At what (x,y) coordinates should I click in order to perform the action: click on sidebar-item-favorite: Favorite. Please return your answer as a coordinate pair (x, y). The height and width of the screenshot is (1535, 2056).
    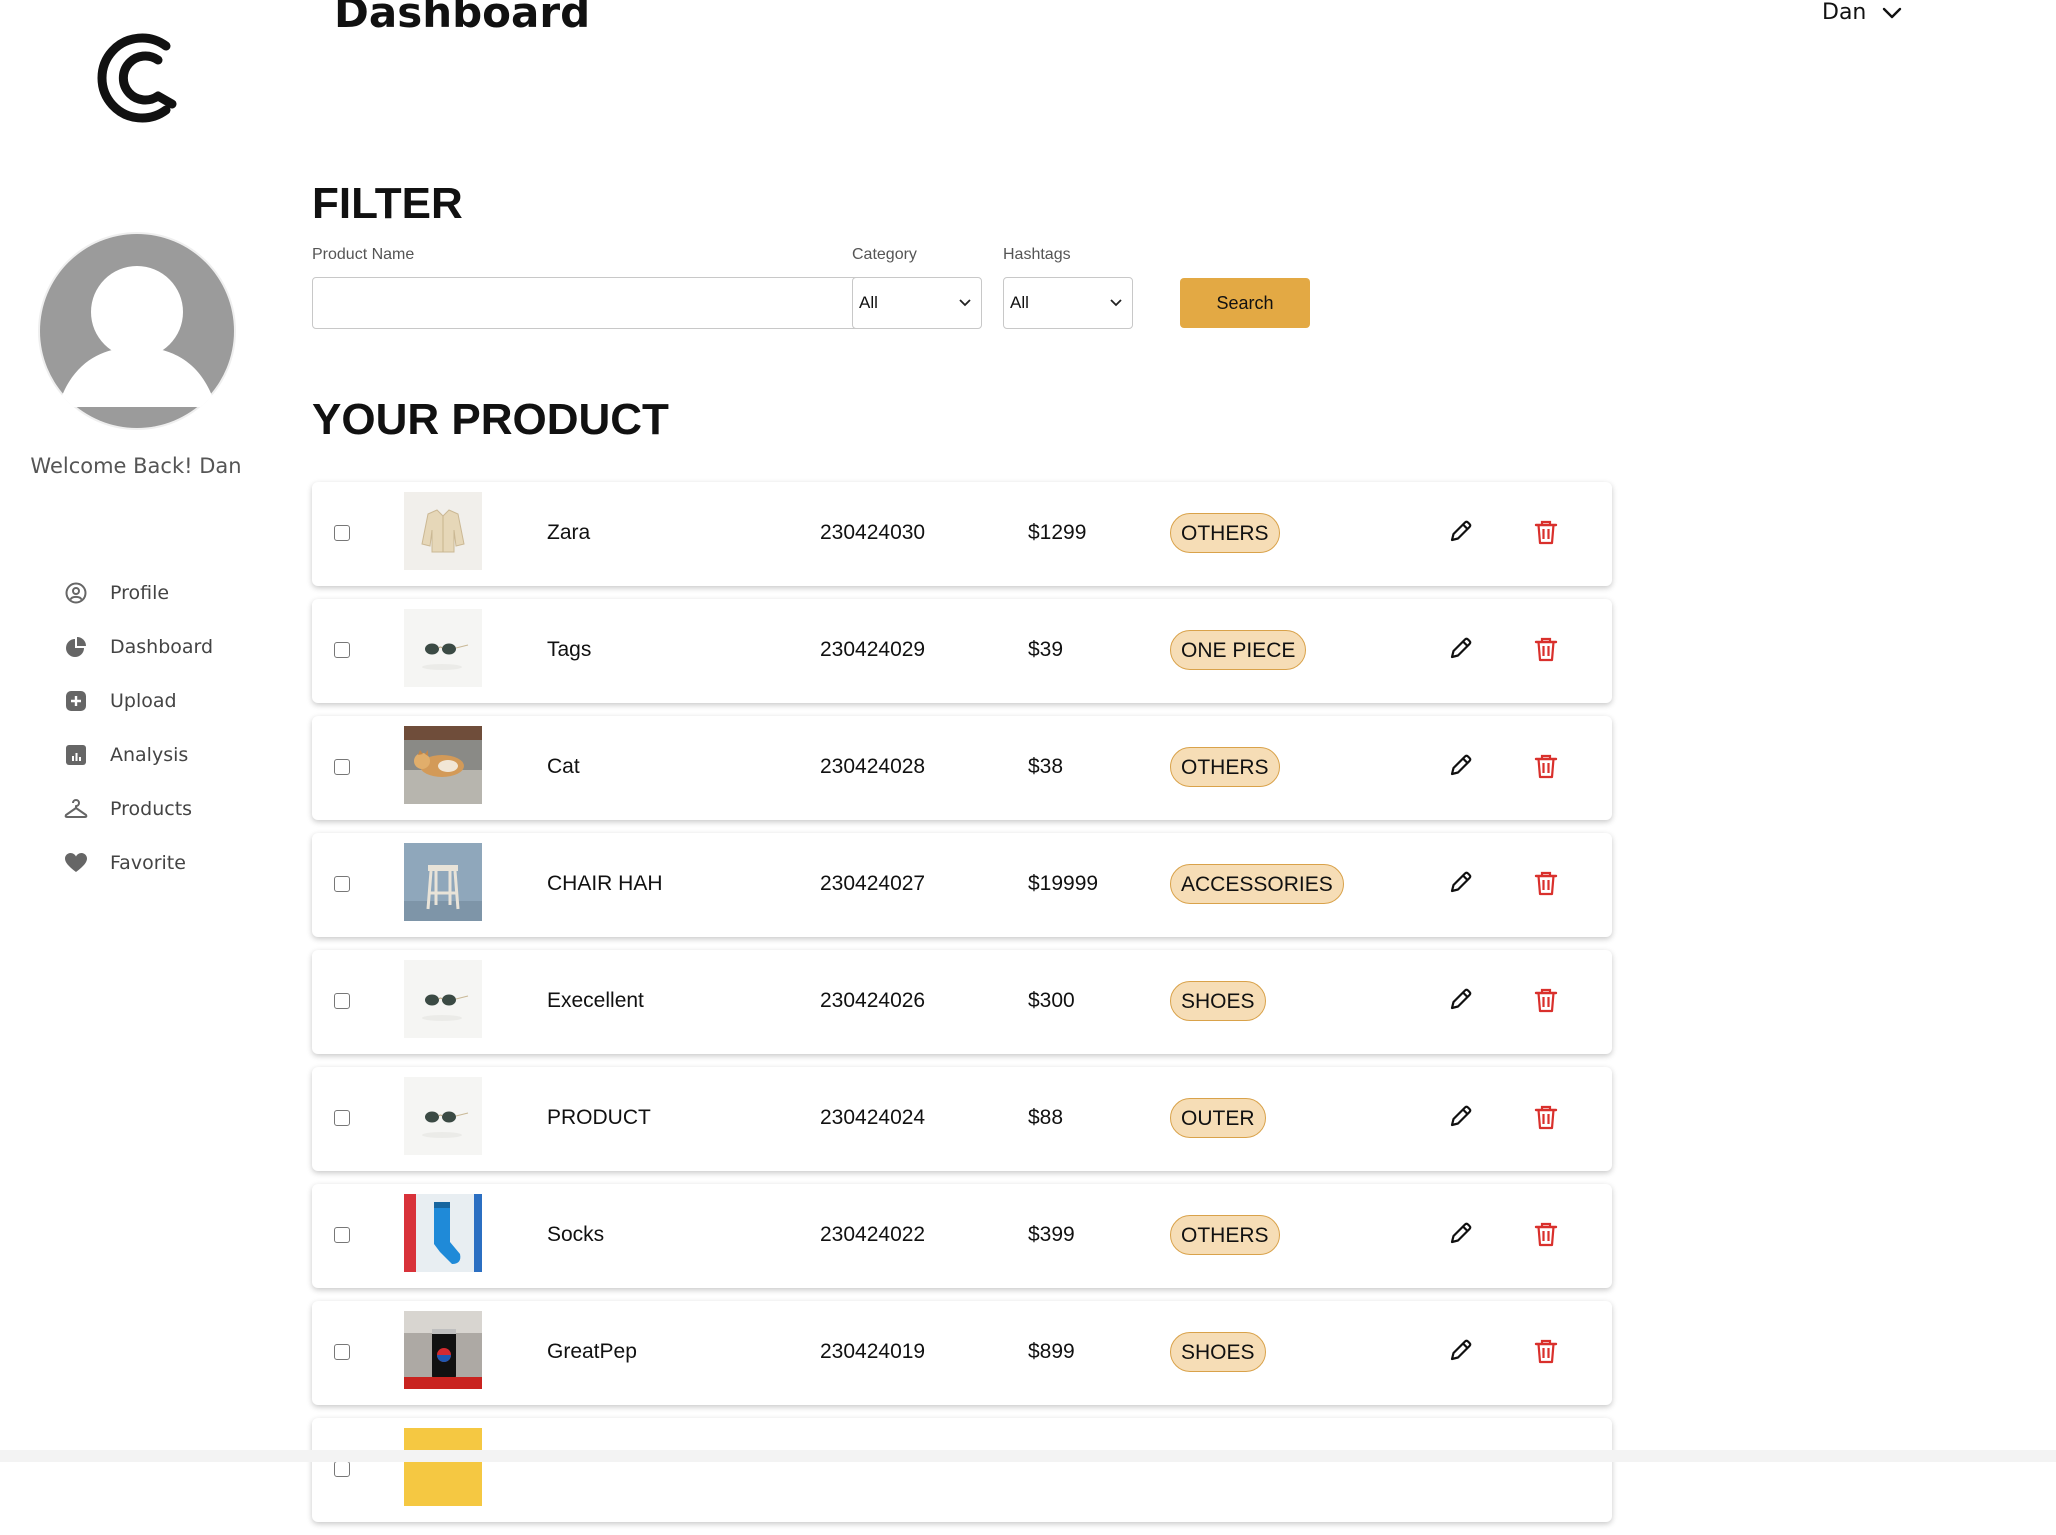
    Looking at the image, I should click on (138, 863).